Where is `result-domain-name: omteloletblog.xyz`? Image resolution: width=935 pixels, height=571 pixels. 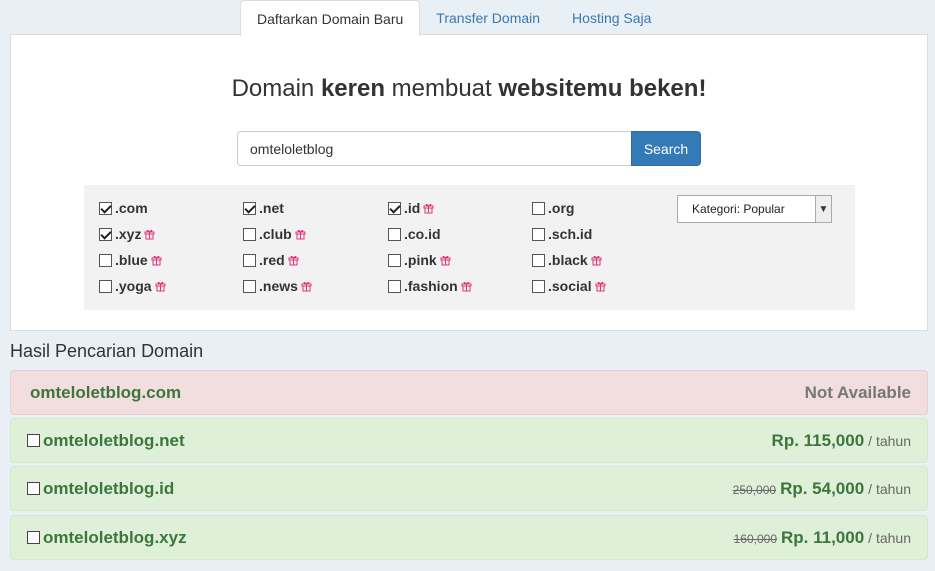 result-domain-name: omteloletblog.xyz is located at coordinates (115, 537).